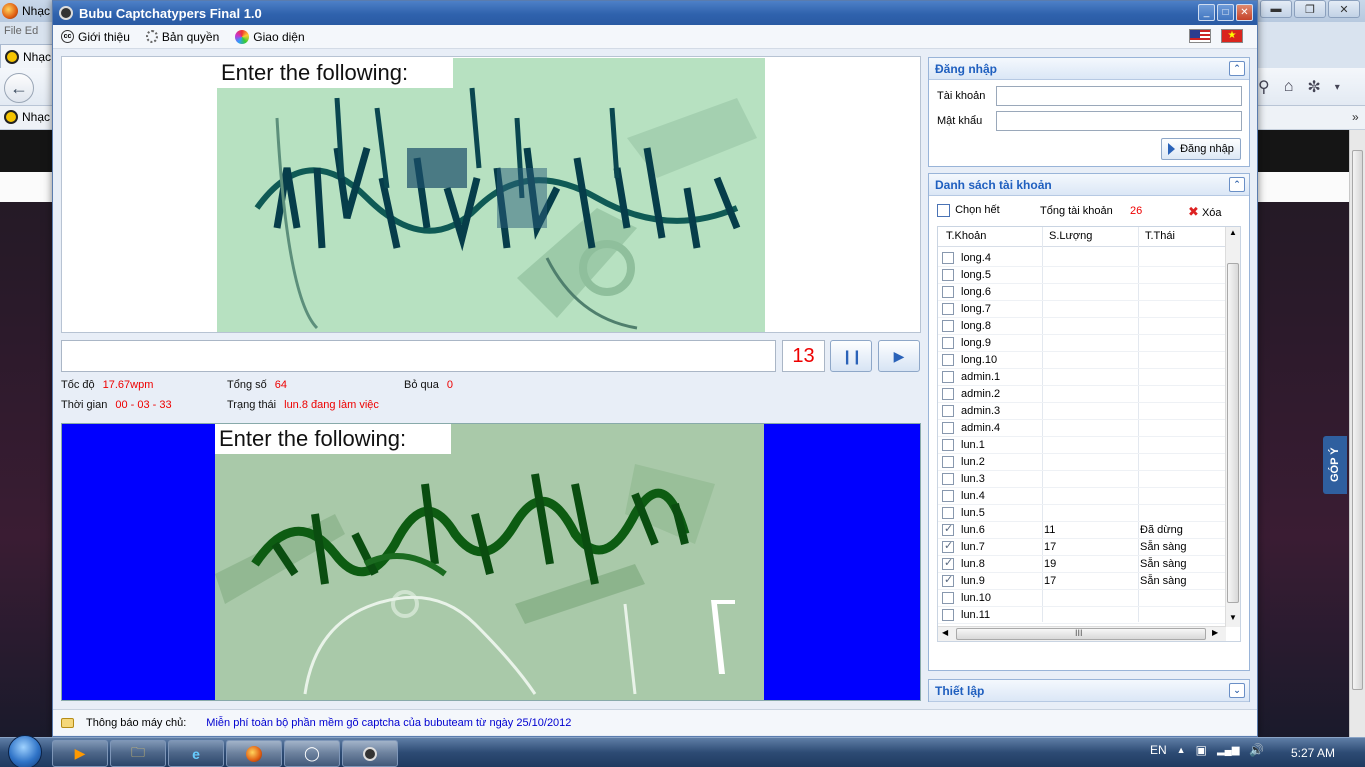 This screenshot has width=1365, height=767. I want to click on column-header-account: T.Khoản, so click(966, 236).